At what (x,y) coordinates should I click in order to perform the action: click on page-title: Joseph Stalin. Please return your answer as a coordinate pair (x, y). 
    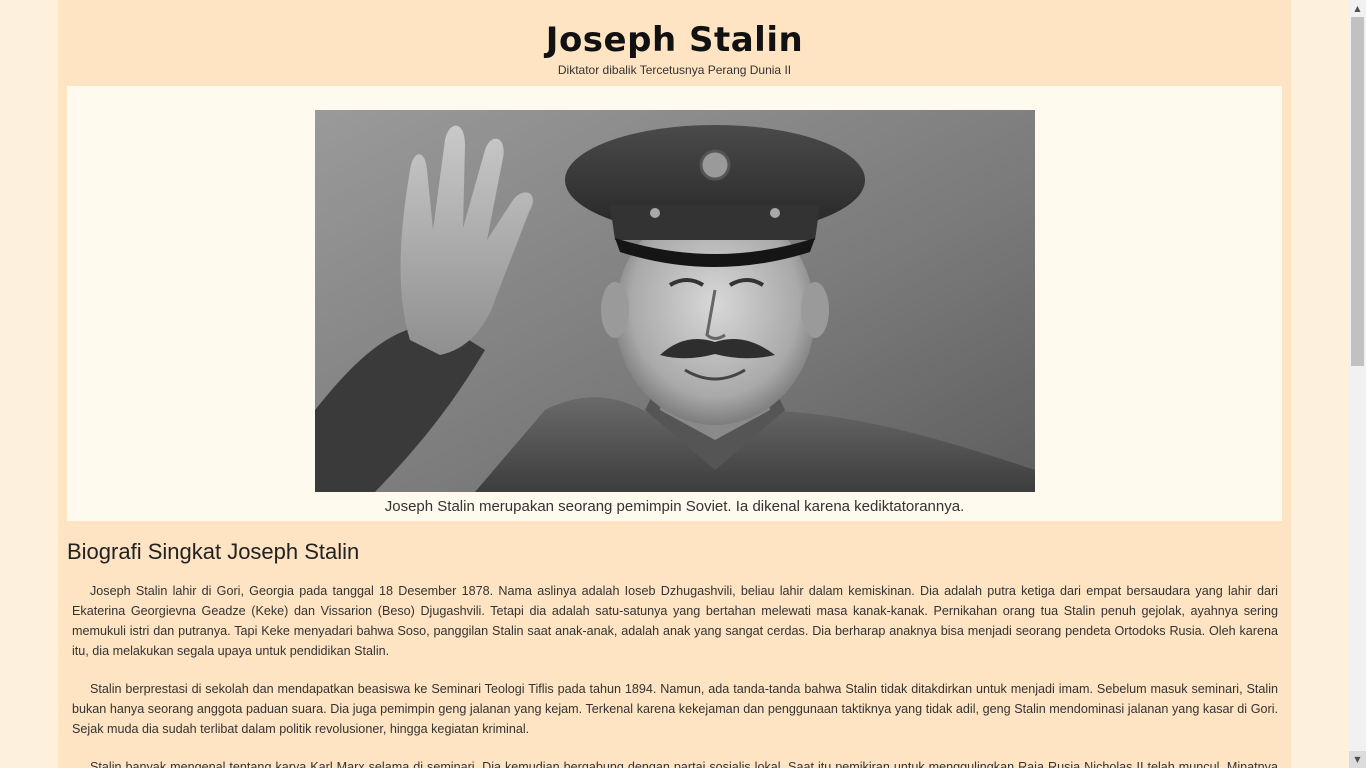
    Looking at the image, I should click on (674, 40).